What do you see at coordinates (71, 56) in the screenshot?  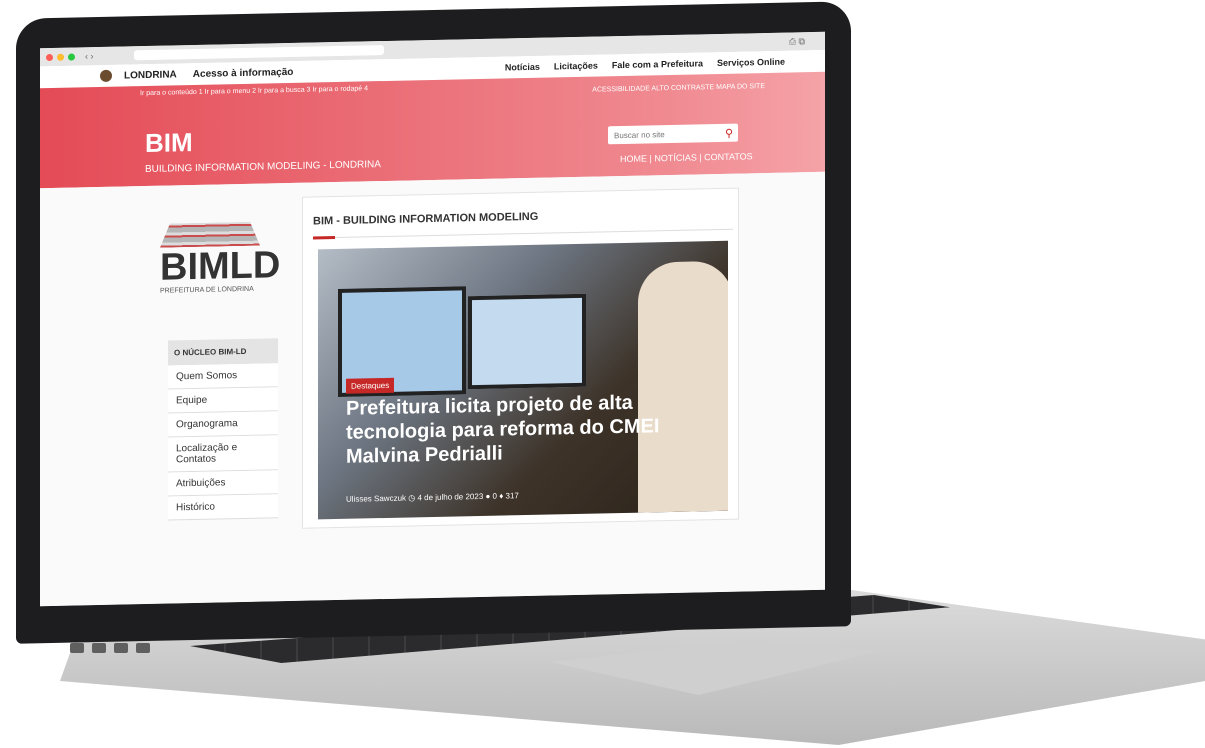 I see `maximize-window-button` at bounding box center [71, 56].